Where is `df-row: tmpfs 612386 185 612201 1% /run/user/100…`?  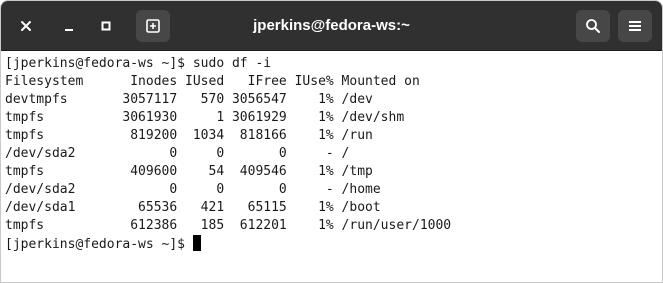
df-row: tmpfs 612386 185 612201 1% /run/user/100… is located at coordinates (228, 225).